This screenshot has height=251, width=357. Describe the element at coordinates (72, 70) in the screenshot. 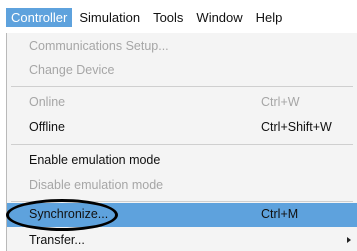

I see `menu-item-label: Change Device` at that location.